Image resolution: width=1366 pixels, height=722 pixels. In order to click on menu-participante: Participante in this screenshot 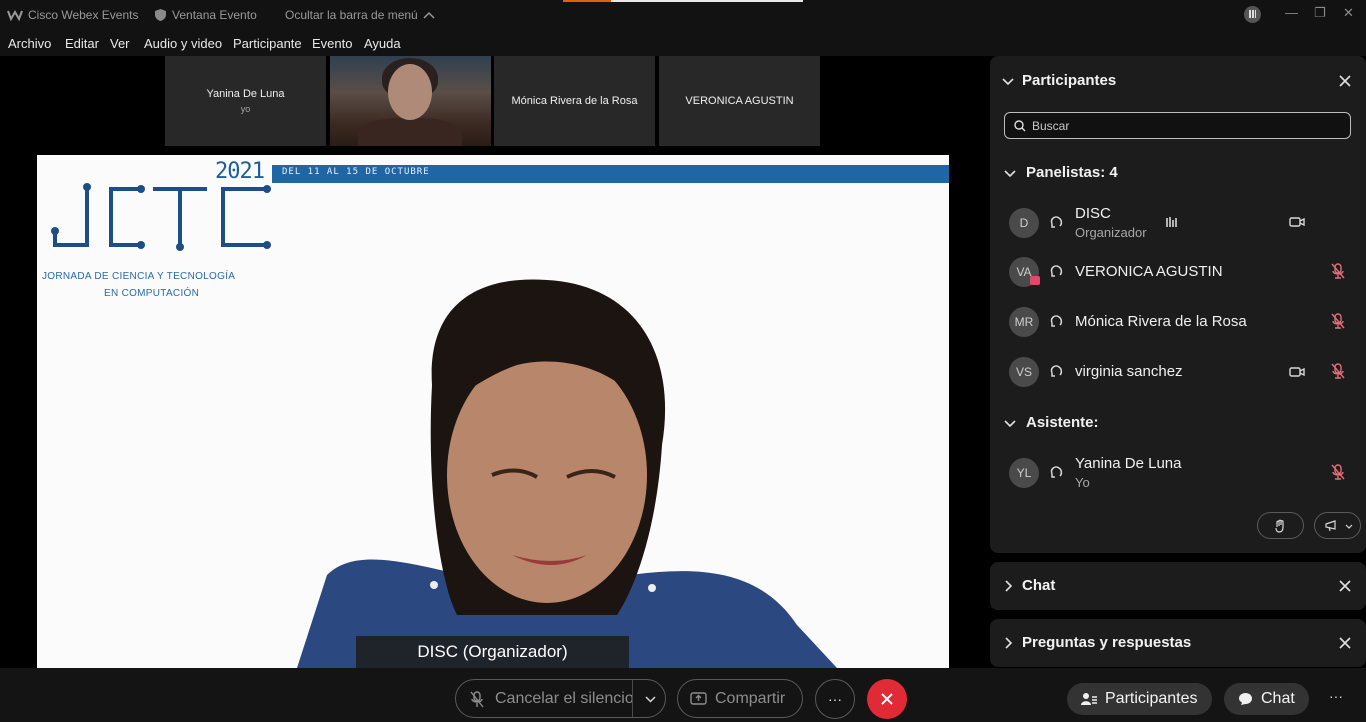, I will do `click(267, 43)`.